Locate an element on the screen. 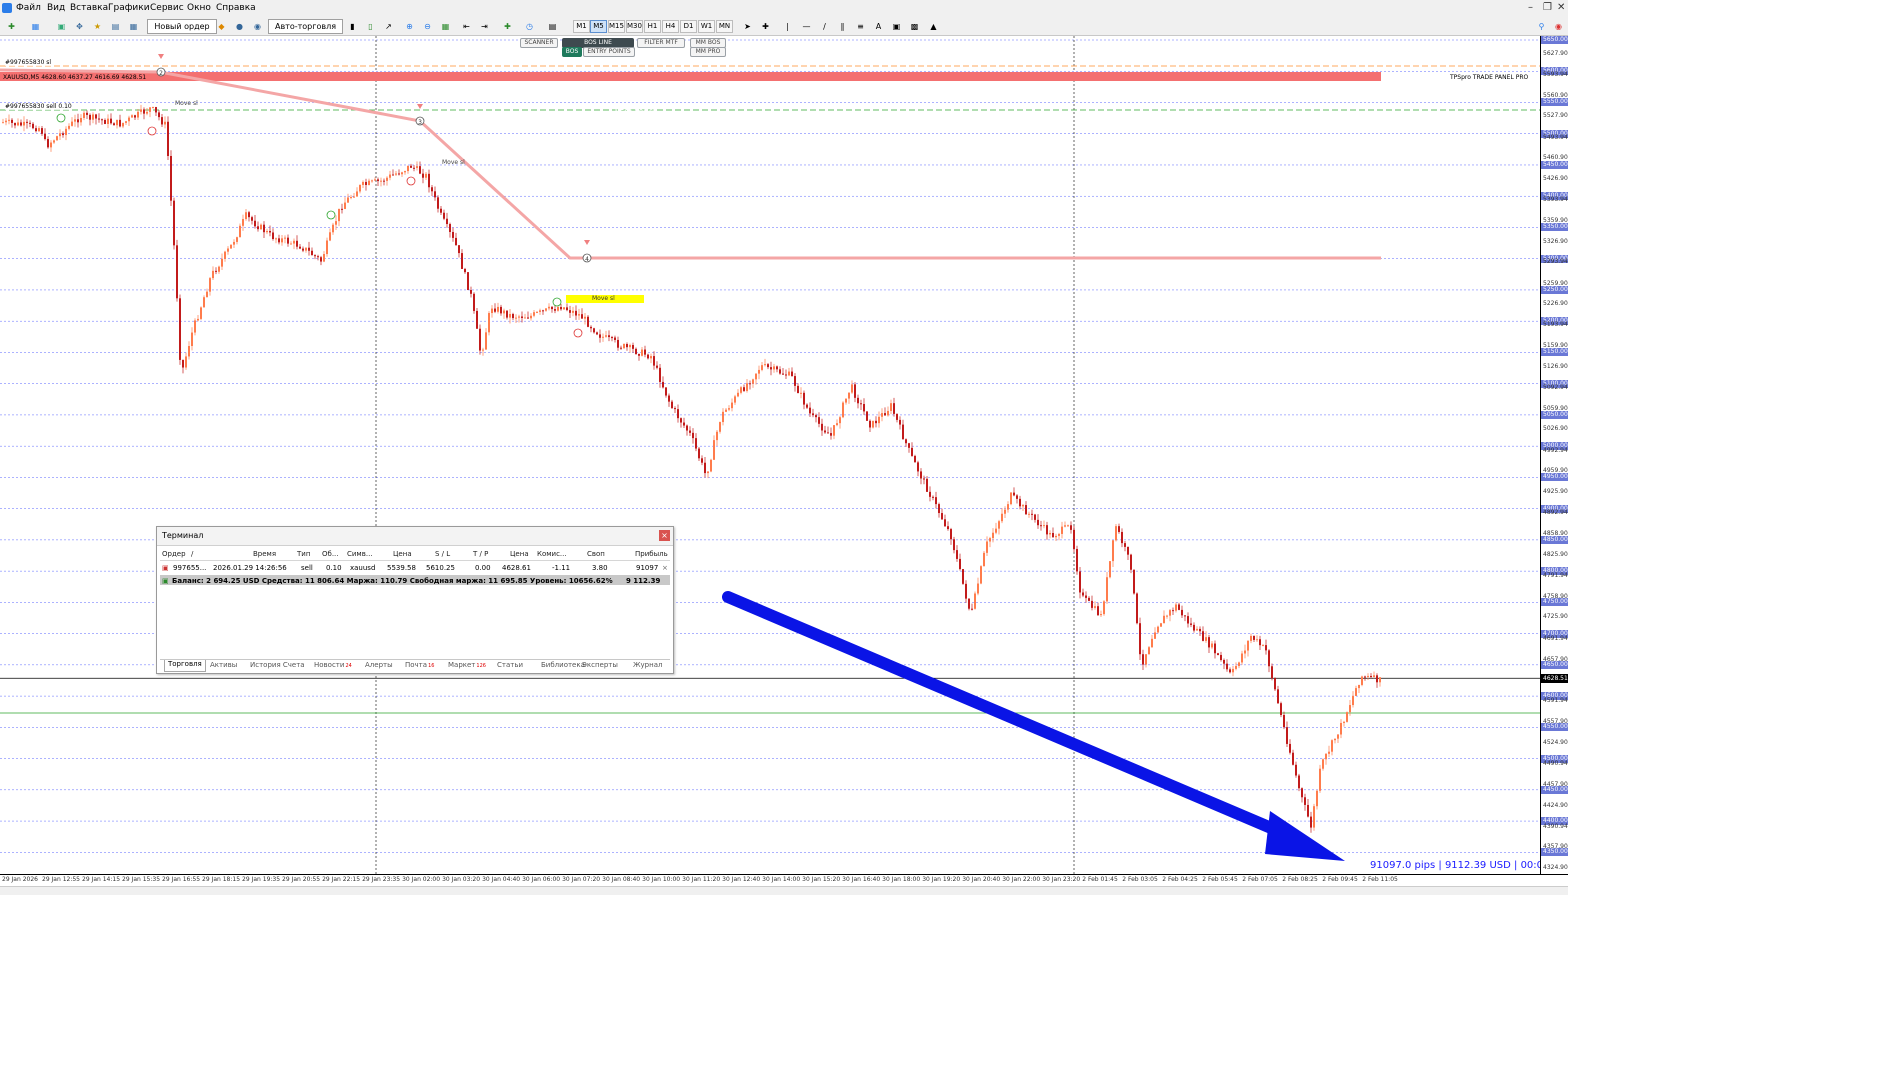 Image resolution: width=1895 pixels, height=1080 pixels. entry-points-button: ENTRY POINTS is located at coordinates (609, 52).